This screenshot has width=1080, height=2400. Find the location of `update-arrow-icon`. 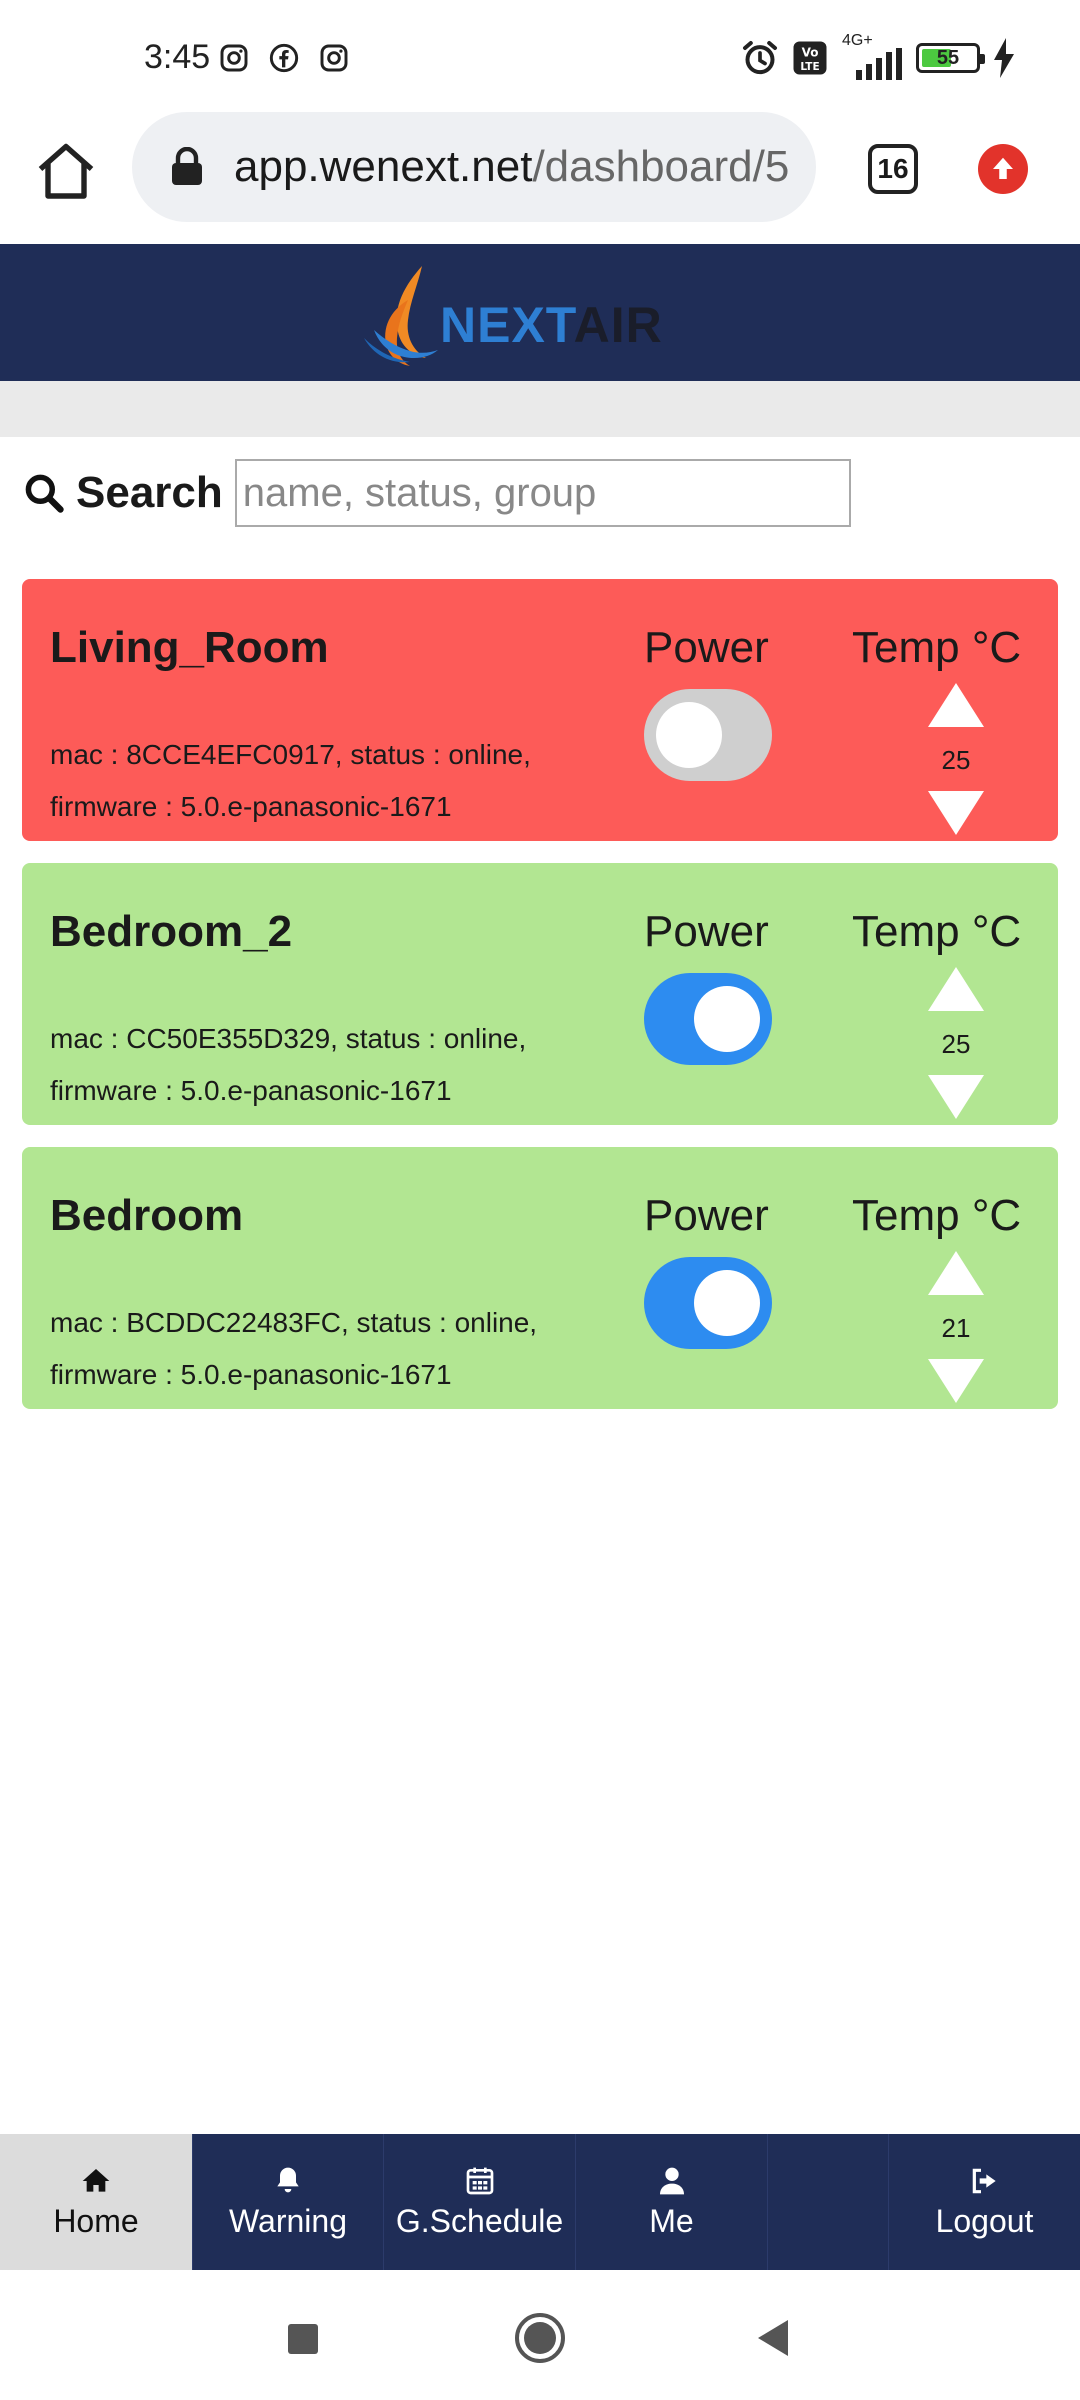

update-arrow-icon is located at coordinates (1003, 169).